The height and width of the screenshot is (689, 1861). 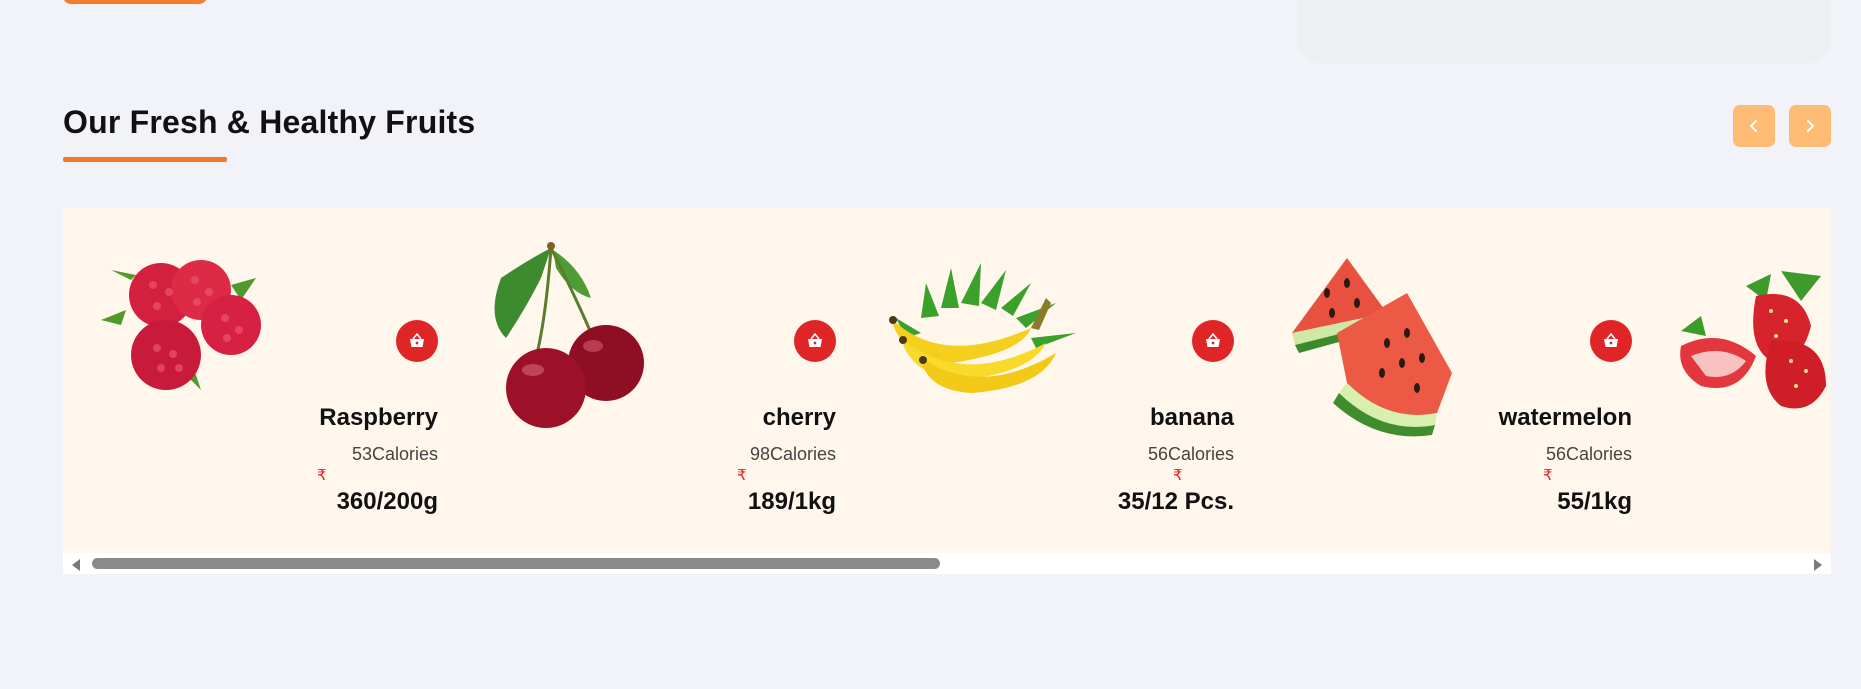 I want to click on cherry-image, so click(x=566, y=333).